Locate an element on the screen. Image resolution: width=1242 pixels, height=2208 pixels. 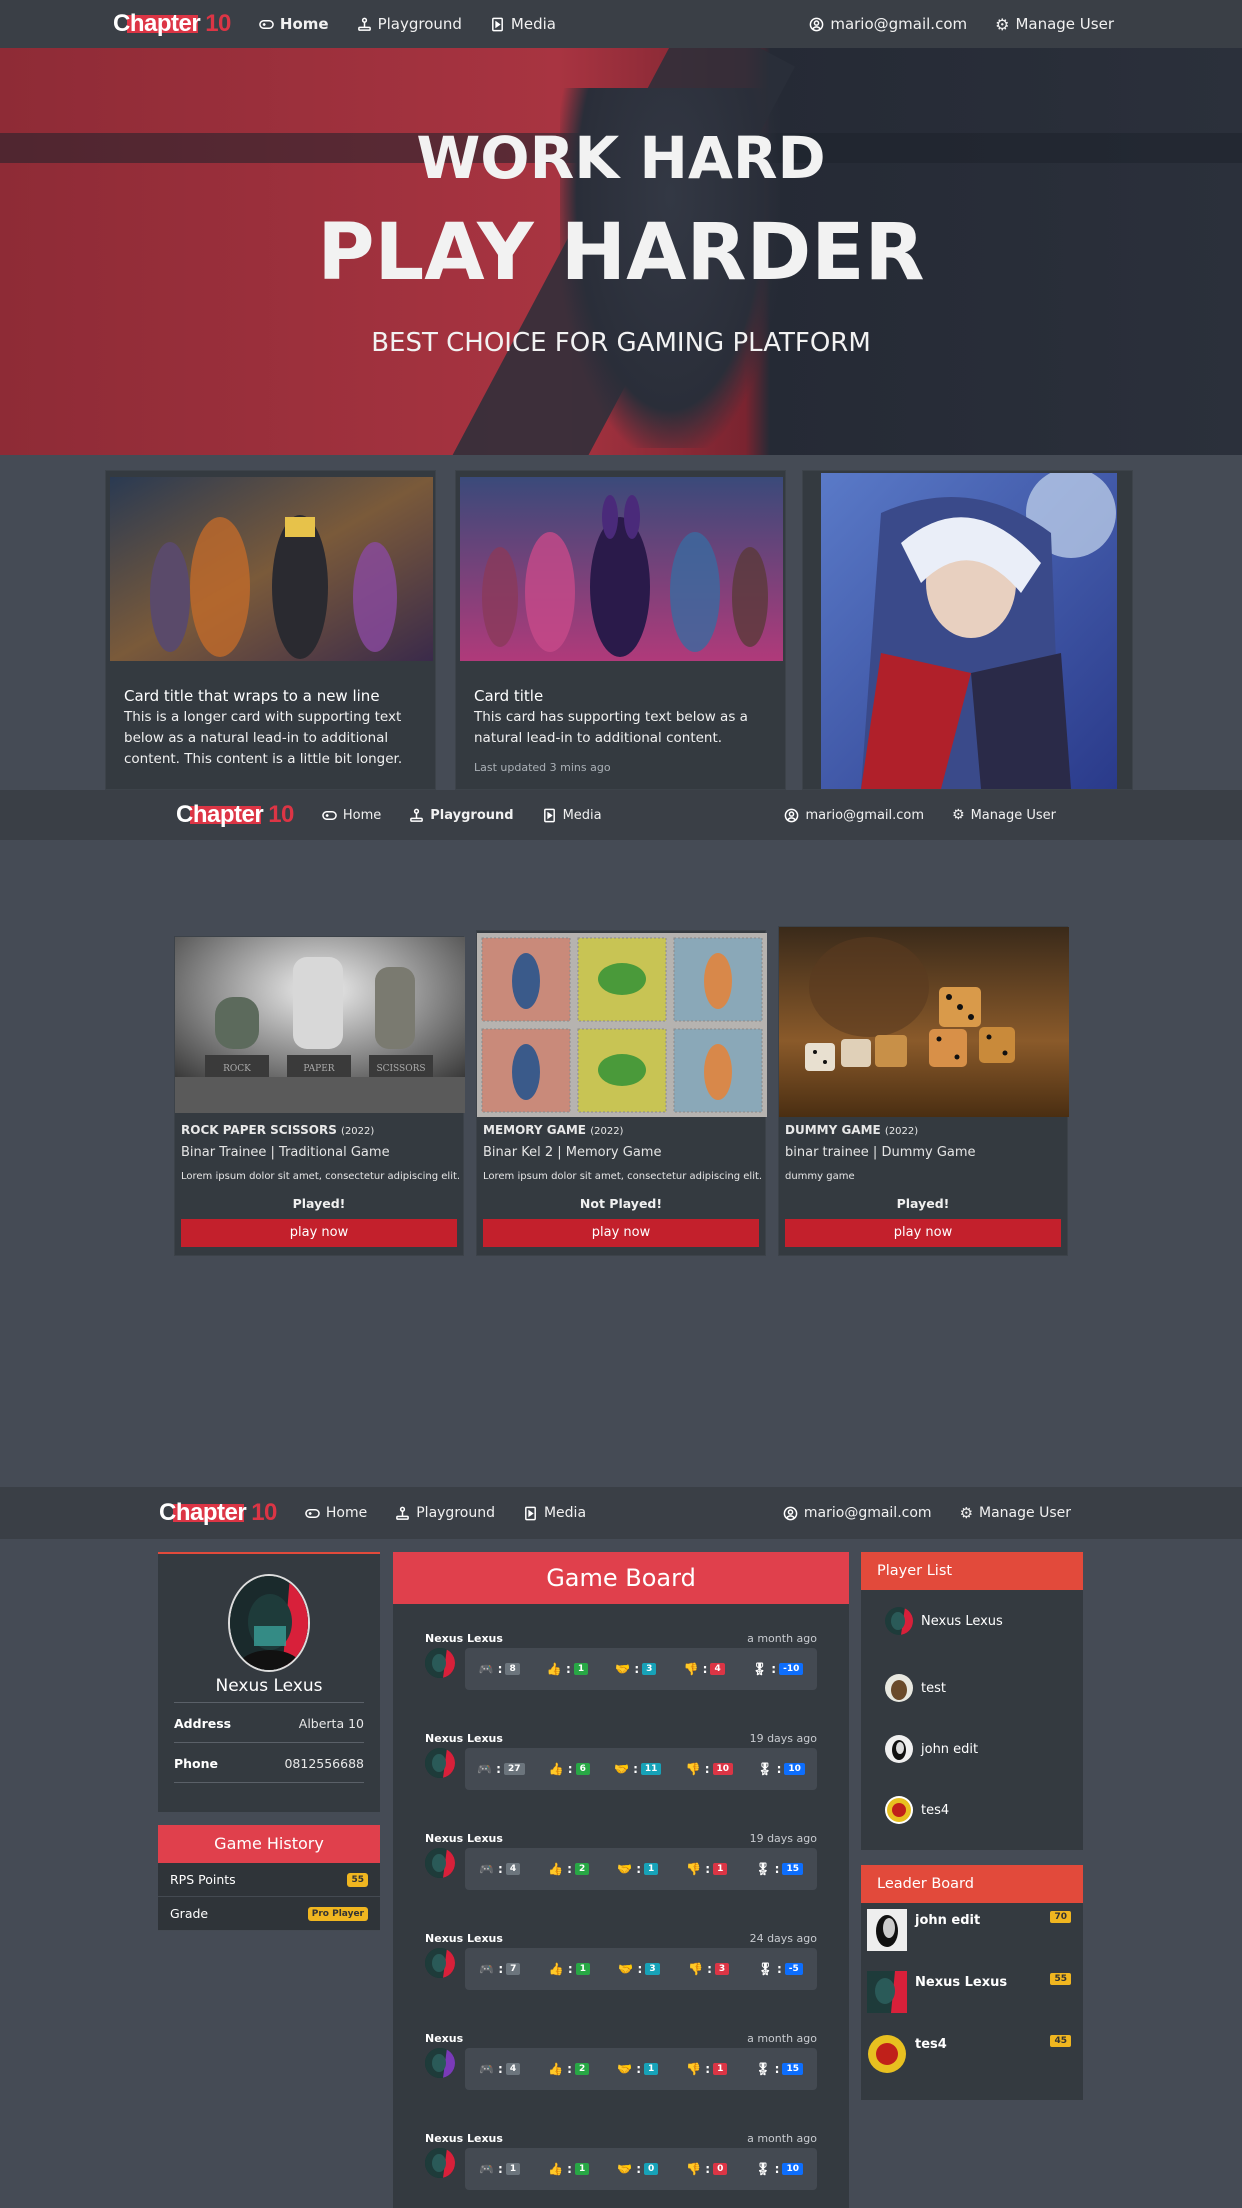
stat-games-played: 🎮 :7 is located at coordinates (500, 1969).